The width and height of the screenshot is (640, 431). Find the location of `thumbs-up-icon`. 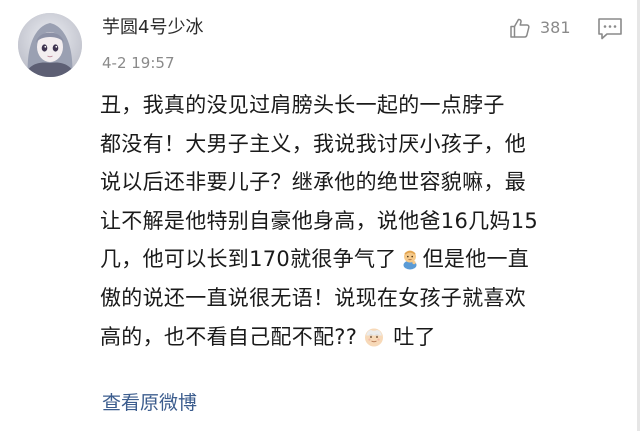

thumbs-up-icon is located at coordinates (520, 28).